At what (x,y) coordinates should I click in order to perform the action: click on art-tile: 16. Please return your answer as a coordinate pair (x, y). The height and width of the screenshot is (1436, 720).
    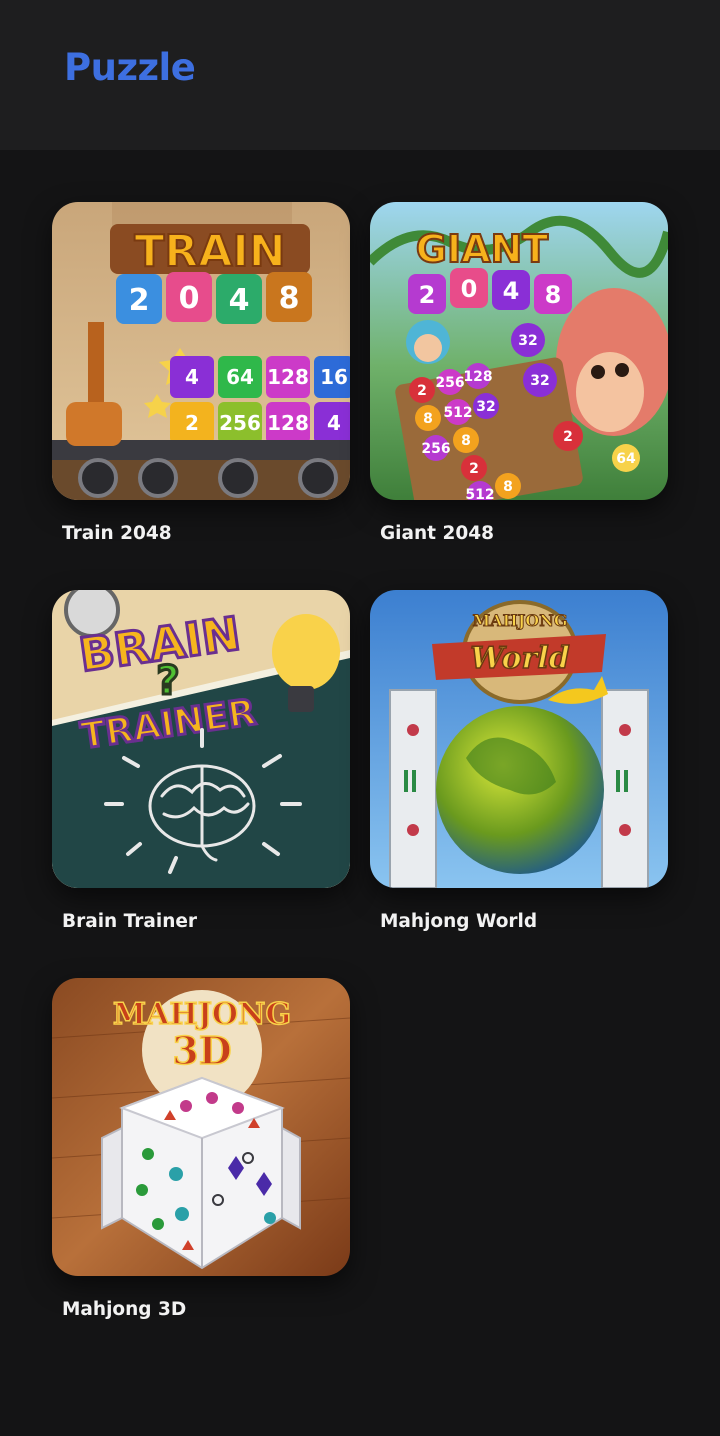
    Looking at the image, I should click on (334, 377).